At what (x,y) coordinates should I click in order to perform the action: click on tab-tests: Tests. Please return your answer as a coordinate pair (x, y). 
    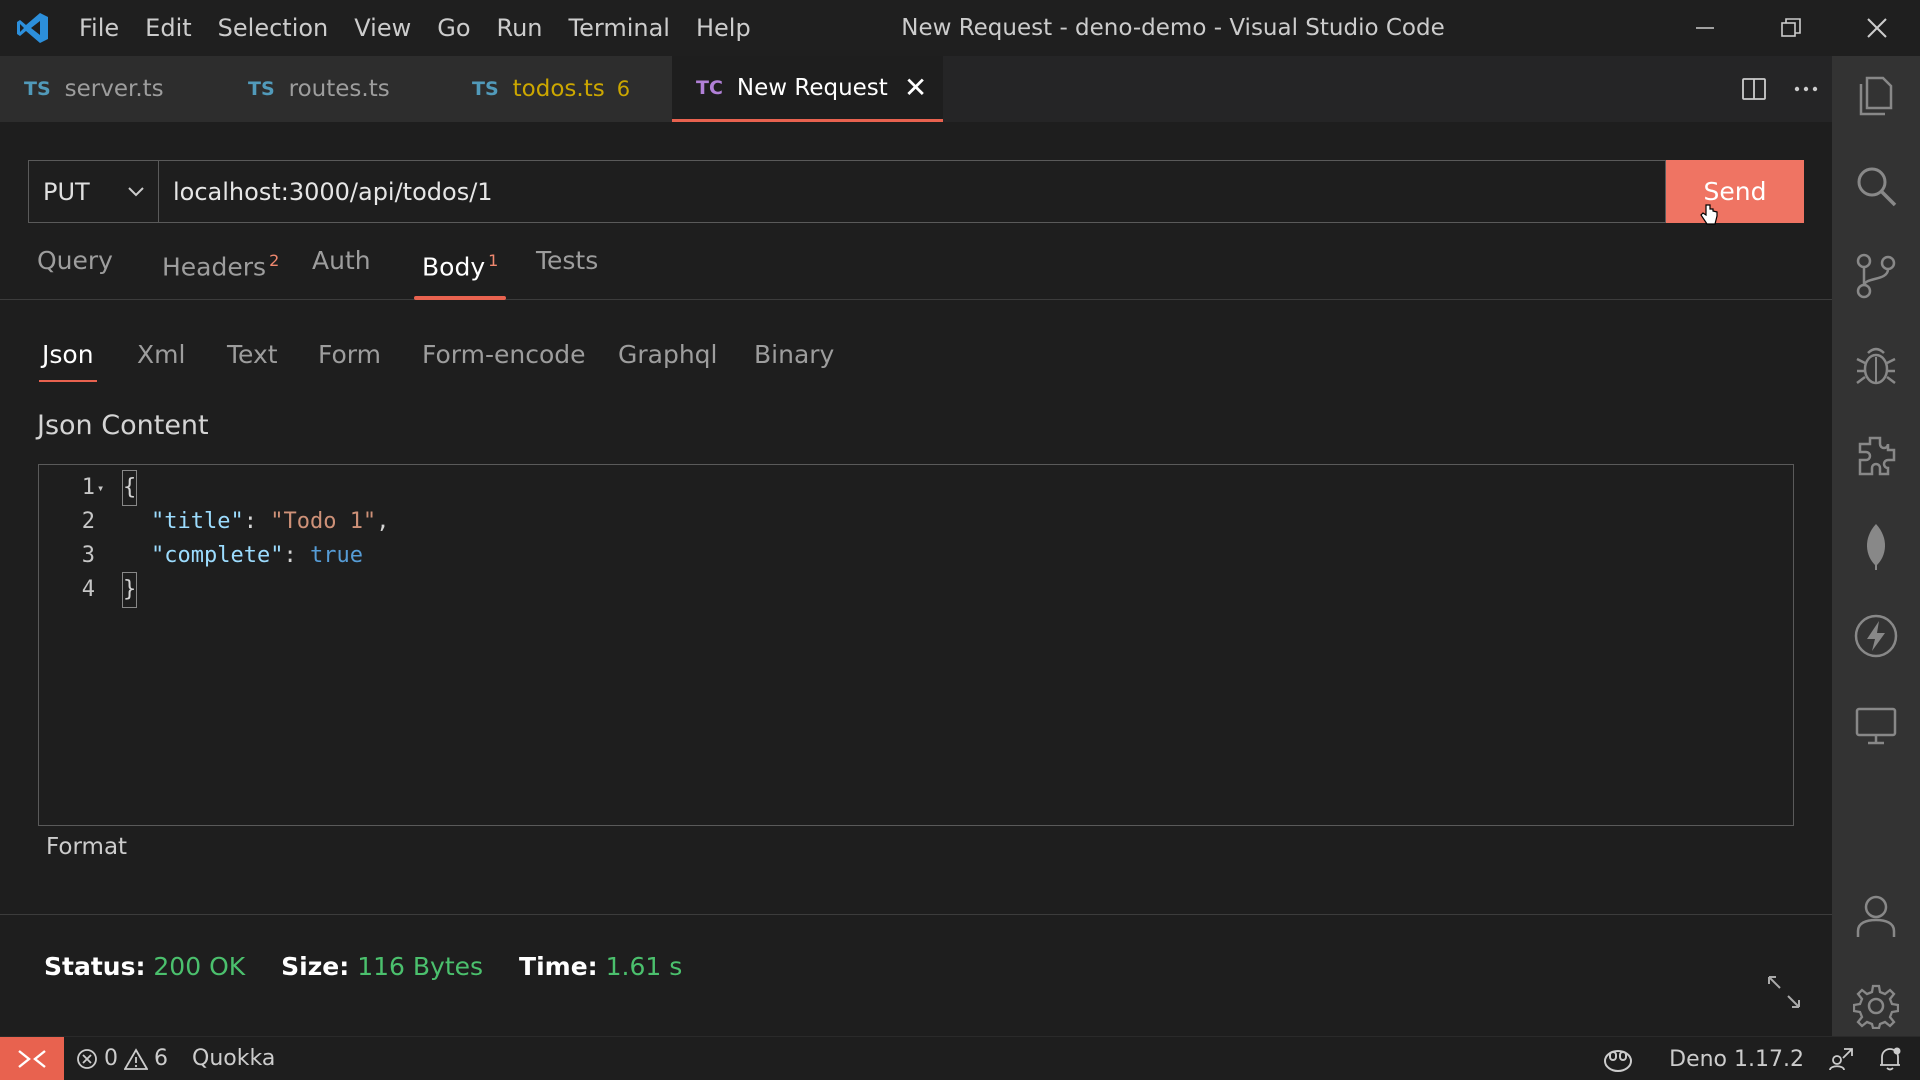
    Looking at the image, I should click on (567, 266).